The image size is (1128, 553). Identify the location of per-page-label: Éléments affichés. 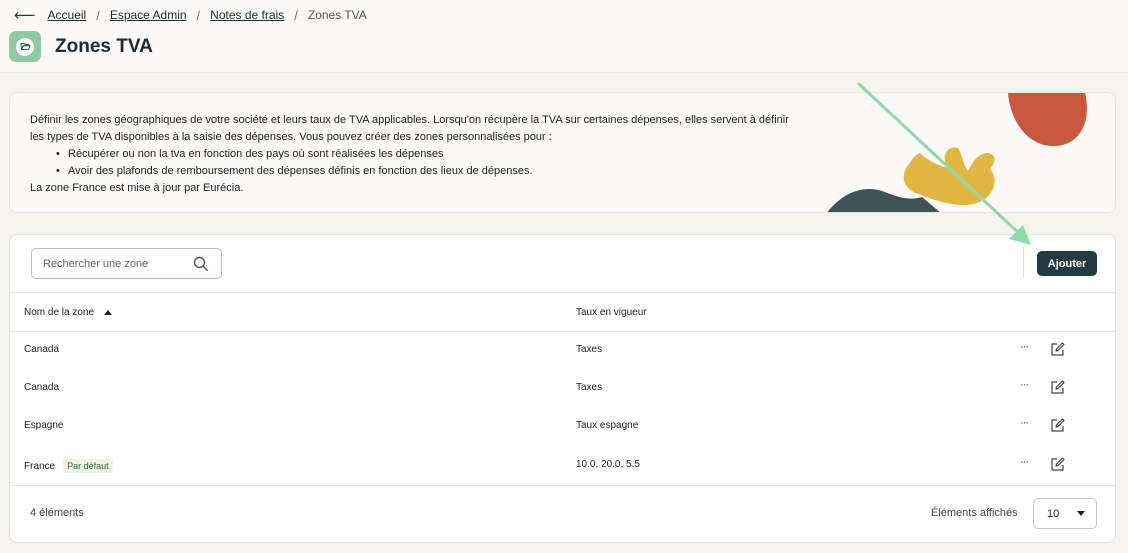
(974, 513).